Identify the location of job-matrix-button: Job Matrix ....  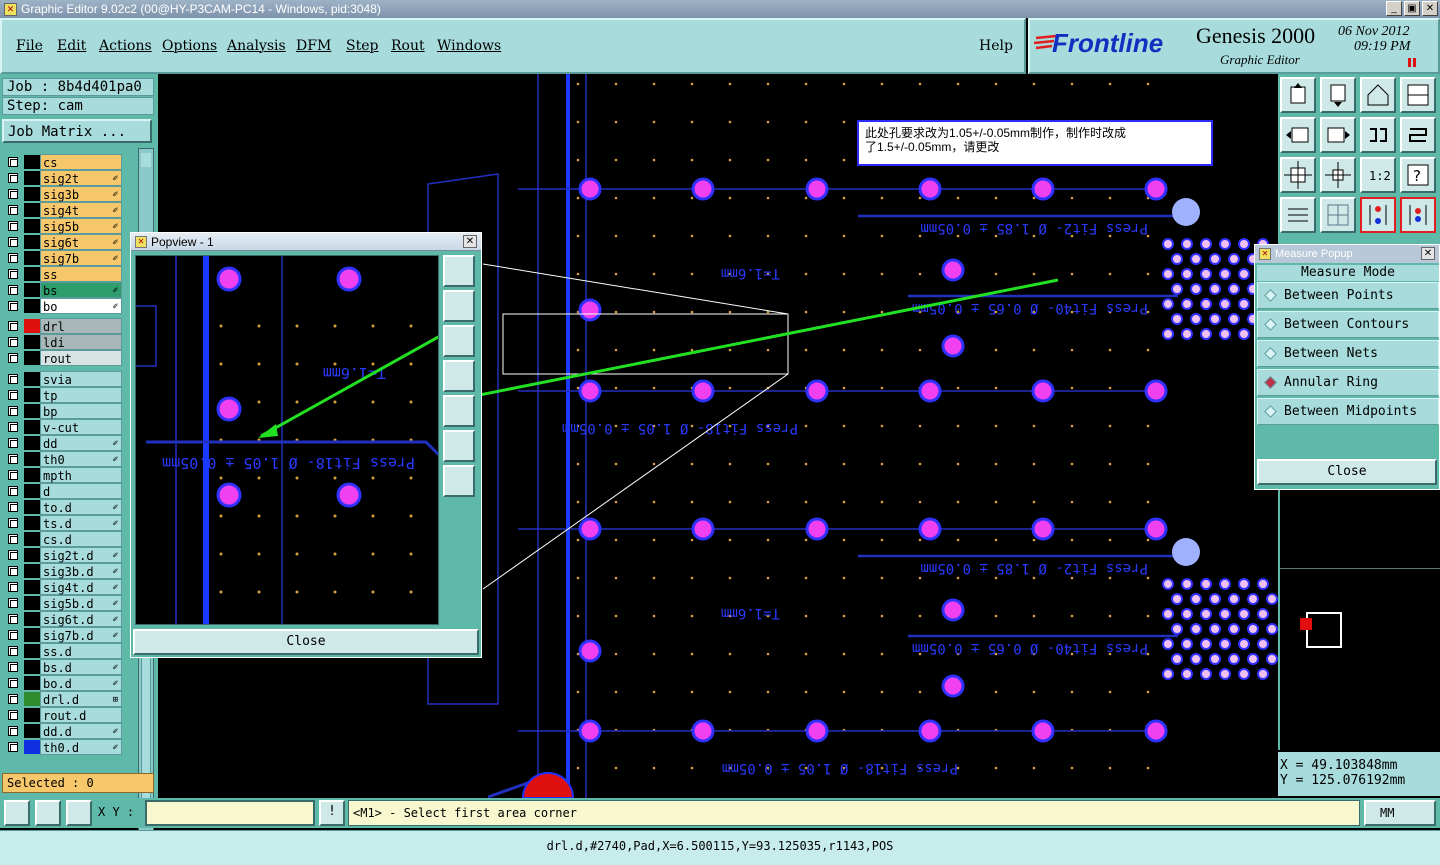
(77, 131).